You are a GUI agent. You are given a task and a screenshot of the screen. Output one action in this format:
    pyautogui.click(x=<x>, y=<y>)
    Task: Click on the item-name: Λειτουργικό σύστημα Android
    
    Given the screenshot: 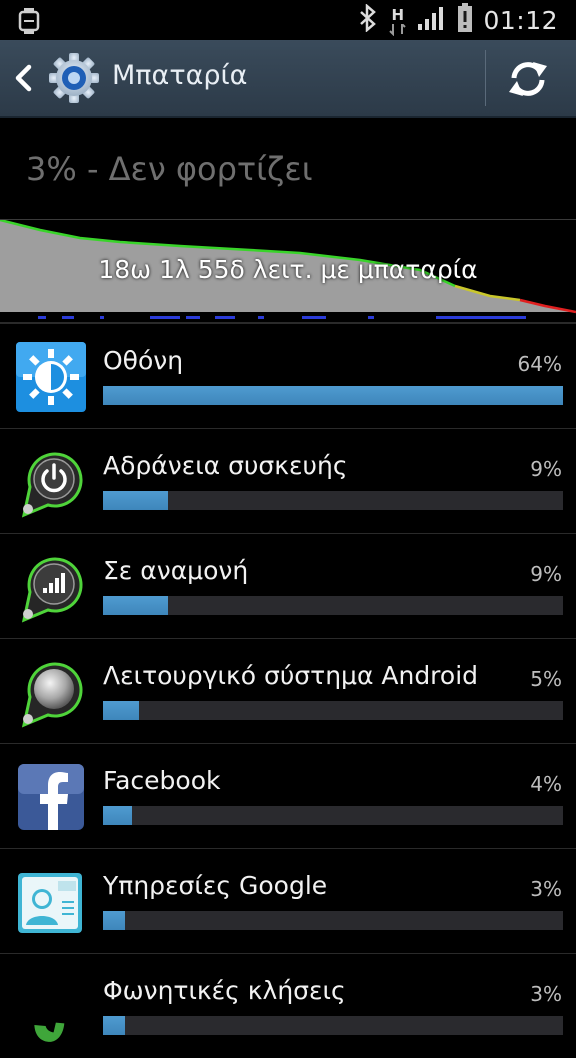 What is the action you would take?
    pyautogui.click(x=291, y=675)
    